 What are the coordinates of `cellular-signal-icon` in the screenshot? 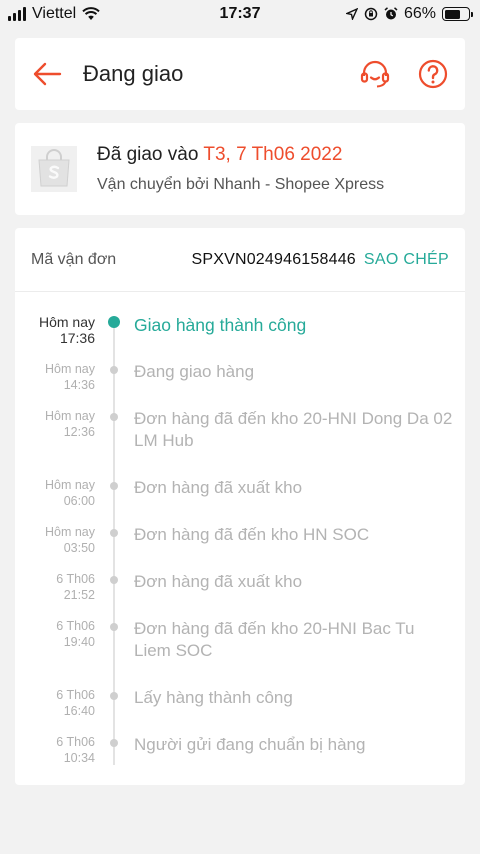 It's located at (17, 14).